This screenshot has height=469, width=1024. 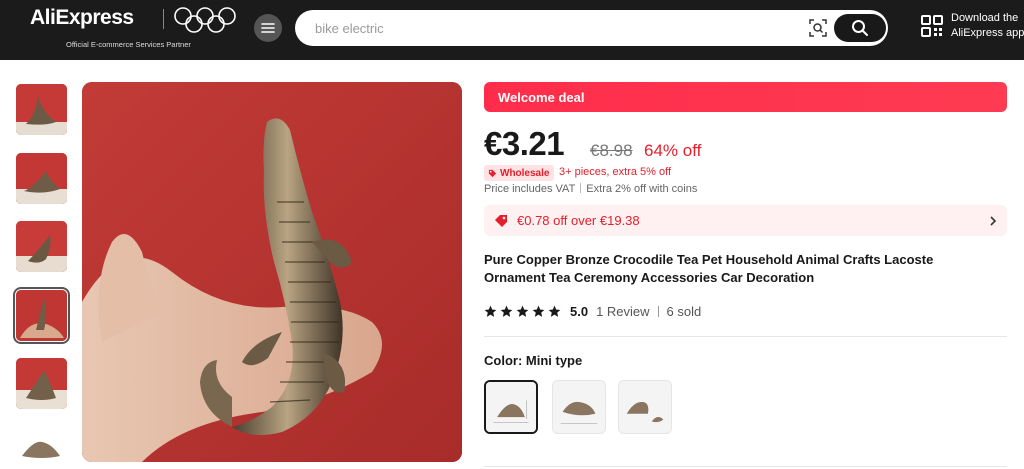 I want to click on wholesale-badge: Wholesale, so click(x=519, y=173).